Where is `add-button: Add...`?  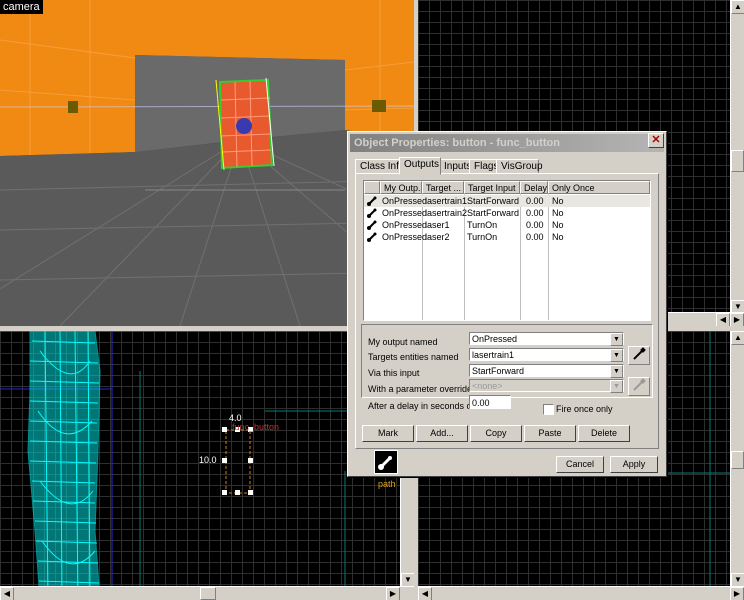
add-button: Add... is located at coordinates (442, 433).